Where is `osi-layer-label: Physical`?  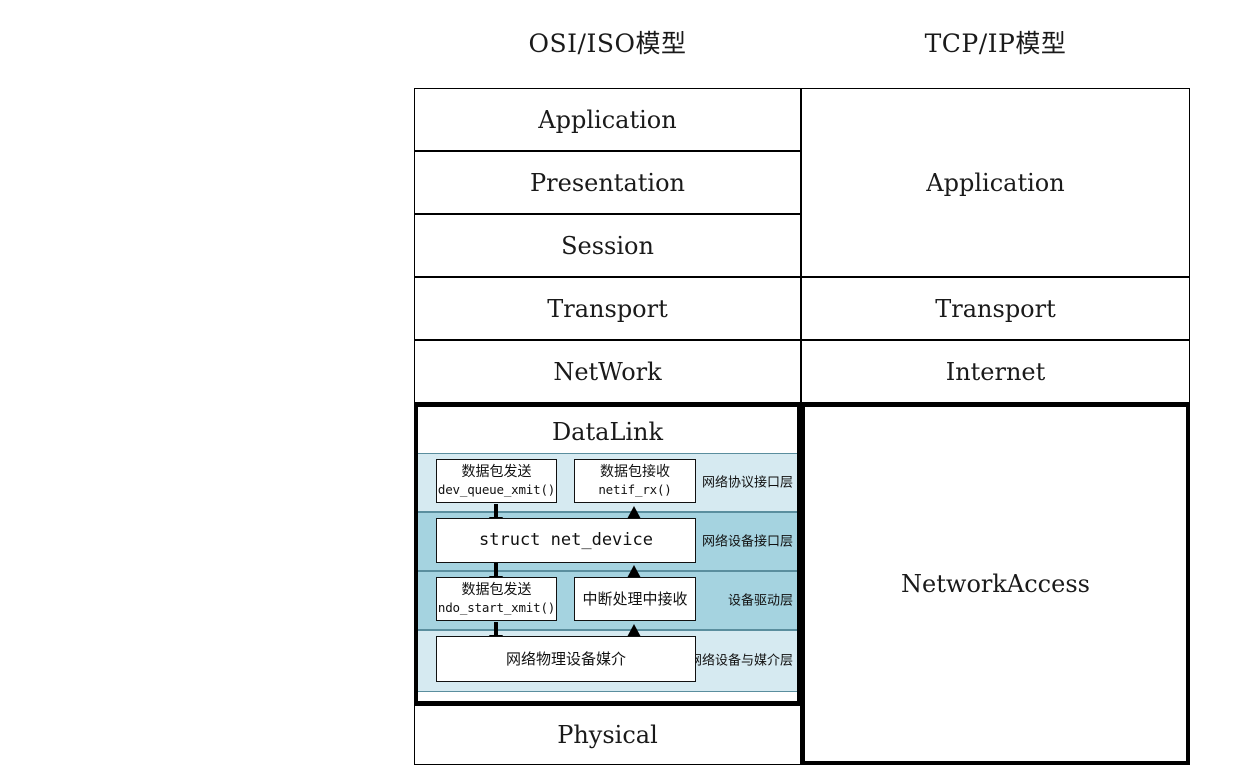 osi-layer-label: Physical is located at coordinates (607, 735).